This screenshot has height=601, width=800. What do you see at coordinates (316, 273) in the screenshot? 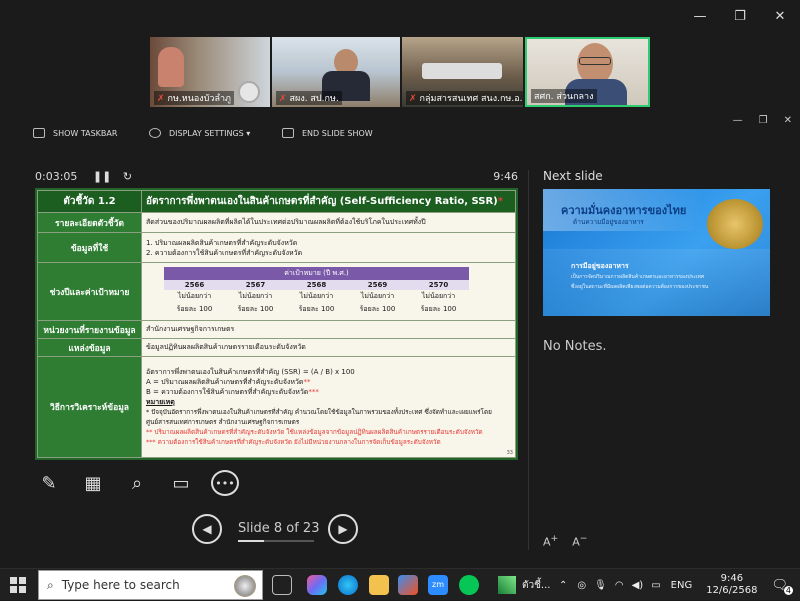
I see `target-header: ค่าเป้าหมาย (ปี พ.ศ.)` at bounding box center [316, 273].